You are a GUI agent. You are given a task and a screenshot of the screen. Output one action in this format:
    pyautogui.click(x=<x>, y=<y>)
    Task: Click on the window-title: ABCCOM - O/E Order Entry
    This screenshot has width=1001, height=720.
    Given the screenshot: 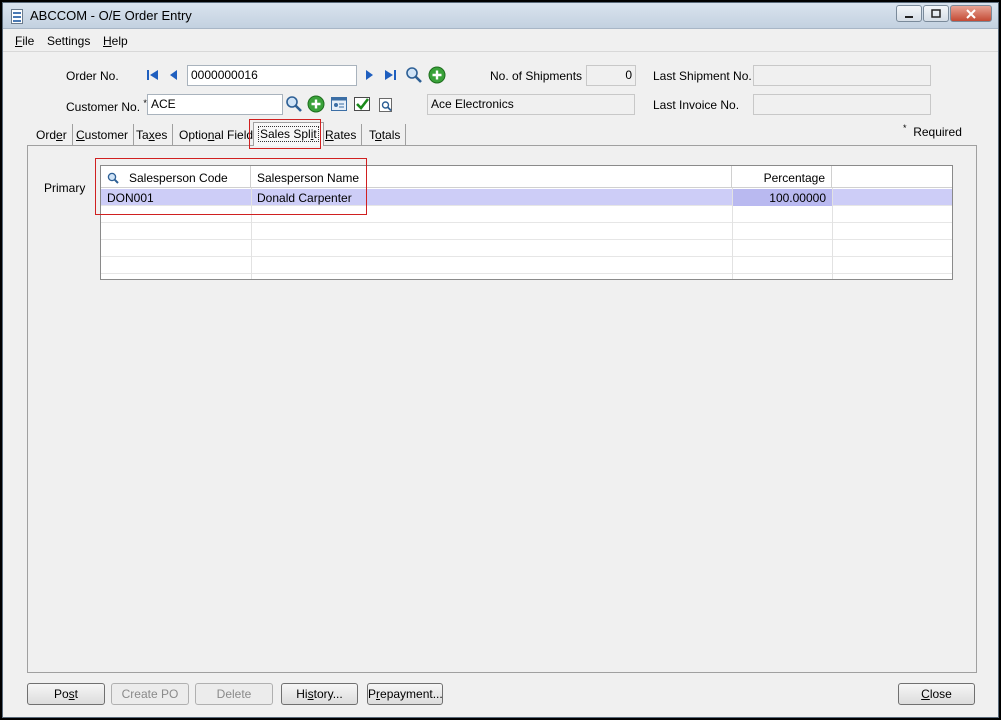 What is the action you would take?
    pyautogui.click(x=111, y=15)
    